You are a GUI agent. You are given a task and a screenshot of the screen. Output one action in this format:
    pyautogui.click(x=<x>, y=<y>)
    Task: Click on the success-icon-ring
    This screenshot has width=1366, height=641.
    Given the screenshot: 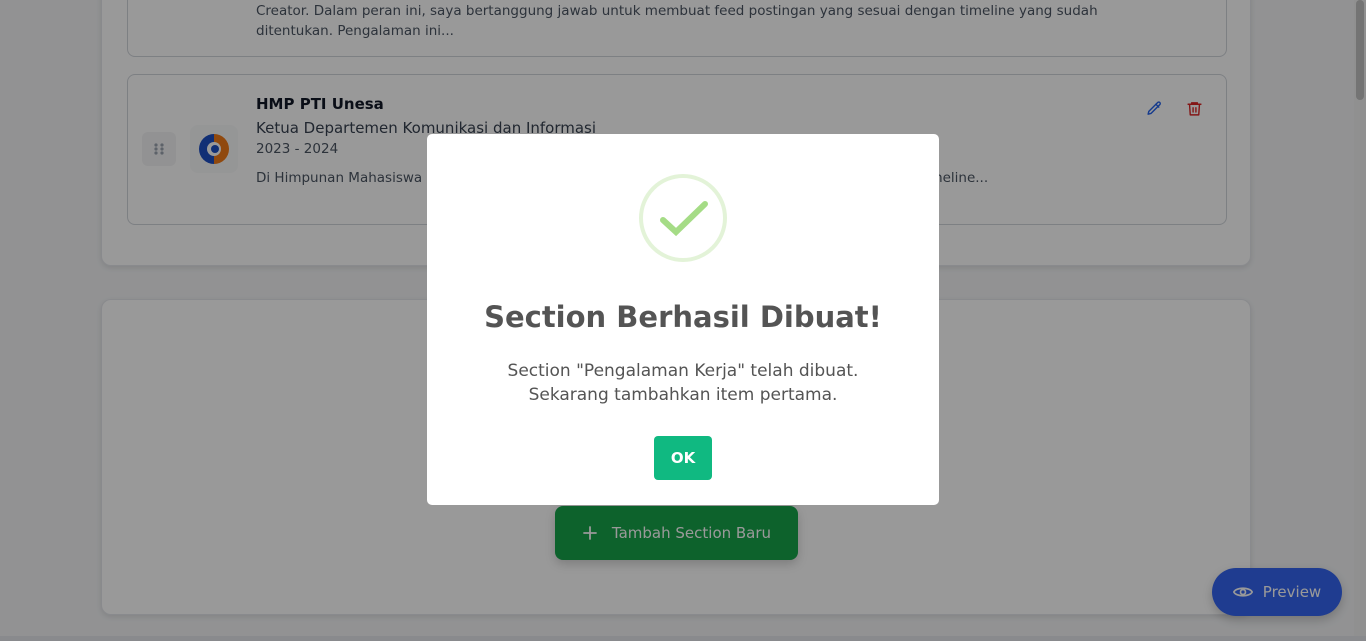 What is the action you would take?
    pyautogui.click(x=683, y=218)
    